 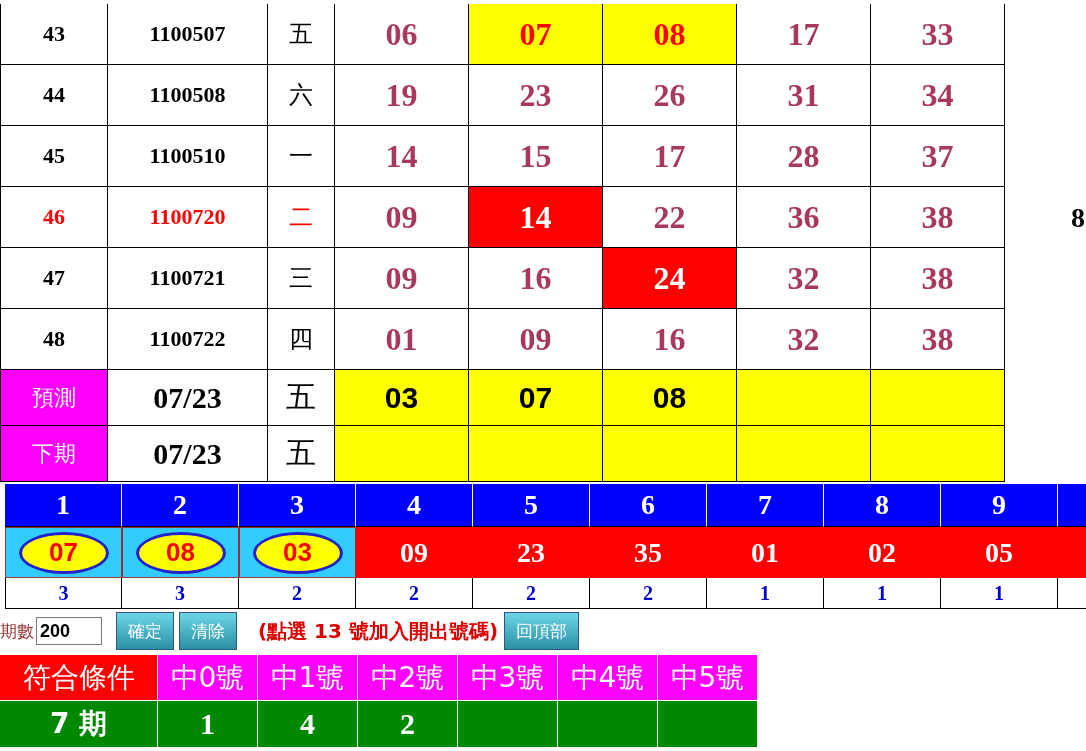 What do you see at coordinates (882, 552) in the screenshot?
I see `number-cell: 02` at bounding box center [882, 552].